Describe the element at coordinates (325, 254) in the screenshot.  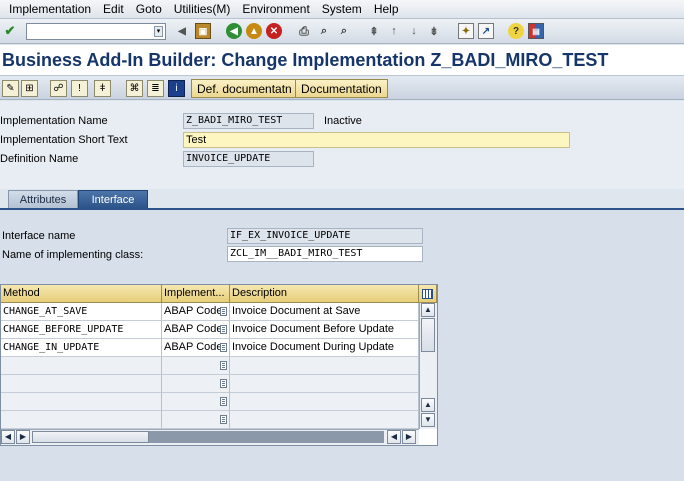
I see `implementing-class-field: ZCL_IM__BADI_MIRO_TEST` at that location.